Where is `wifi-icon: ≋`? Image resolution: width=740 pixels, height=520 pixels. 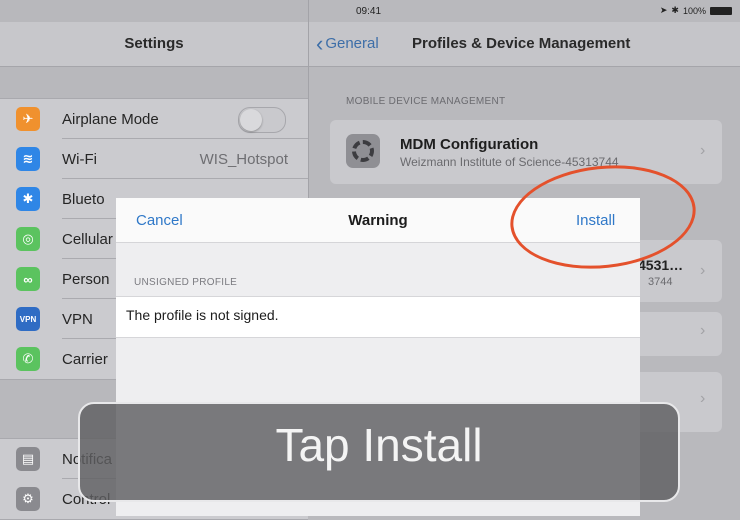
wifi-icon: ≋ is located at coordinates (28, 159).